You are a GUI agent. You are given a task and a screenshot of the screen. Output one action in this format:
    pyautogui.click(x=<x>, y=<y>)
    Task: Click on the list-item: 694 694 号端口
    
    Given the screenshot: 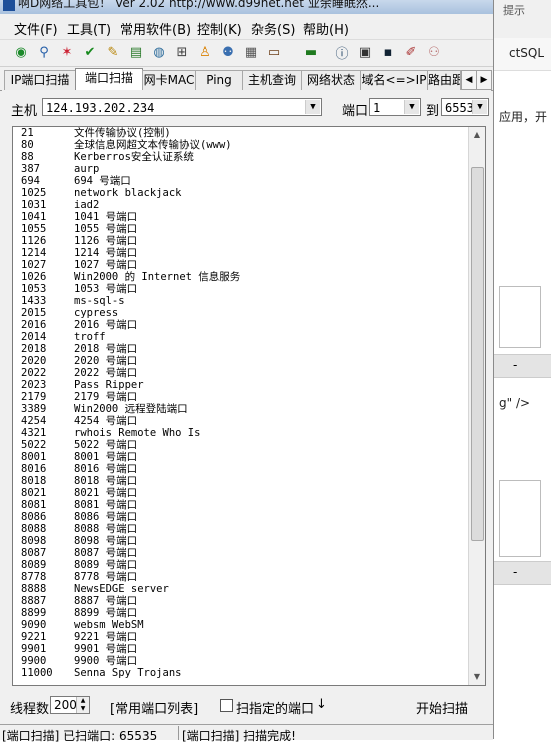 What is the action you would take?
    pyautogui.click(x=240, y=181)
    